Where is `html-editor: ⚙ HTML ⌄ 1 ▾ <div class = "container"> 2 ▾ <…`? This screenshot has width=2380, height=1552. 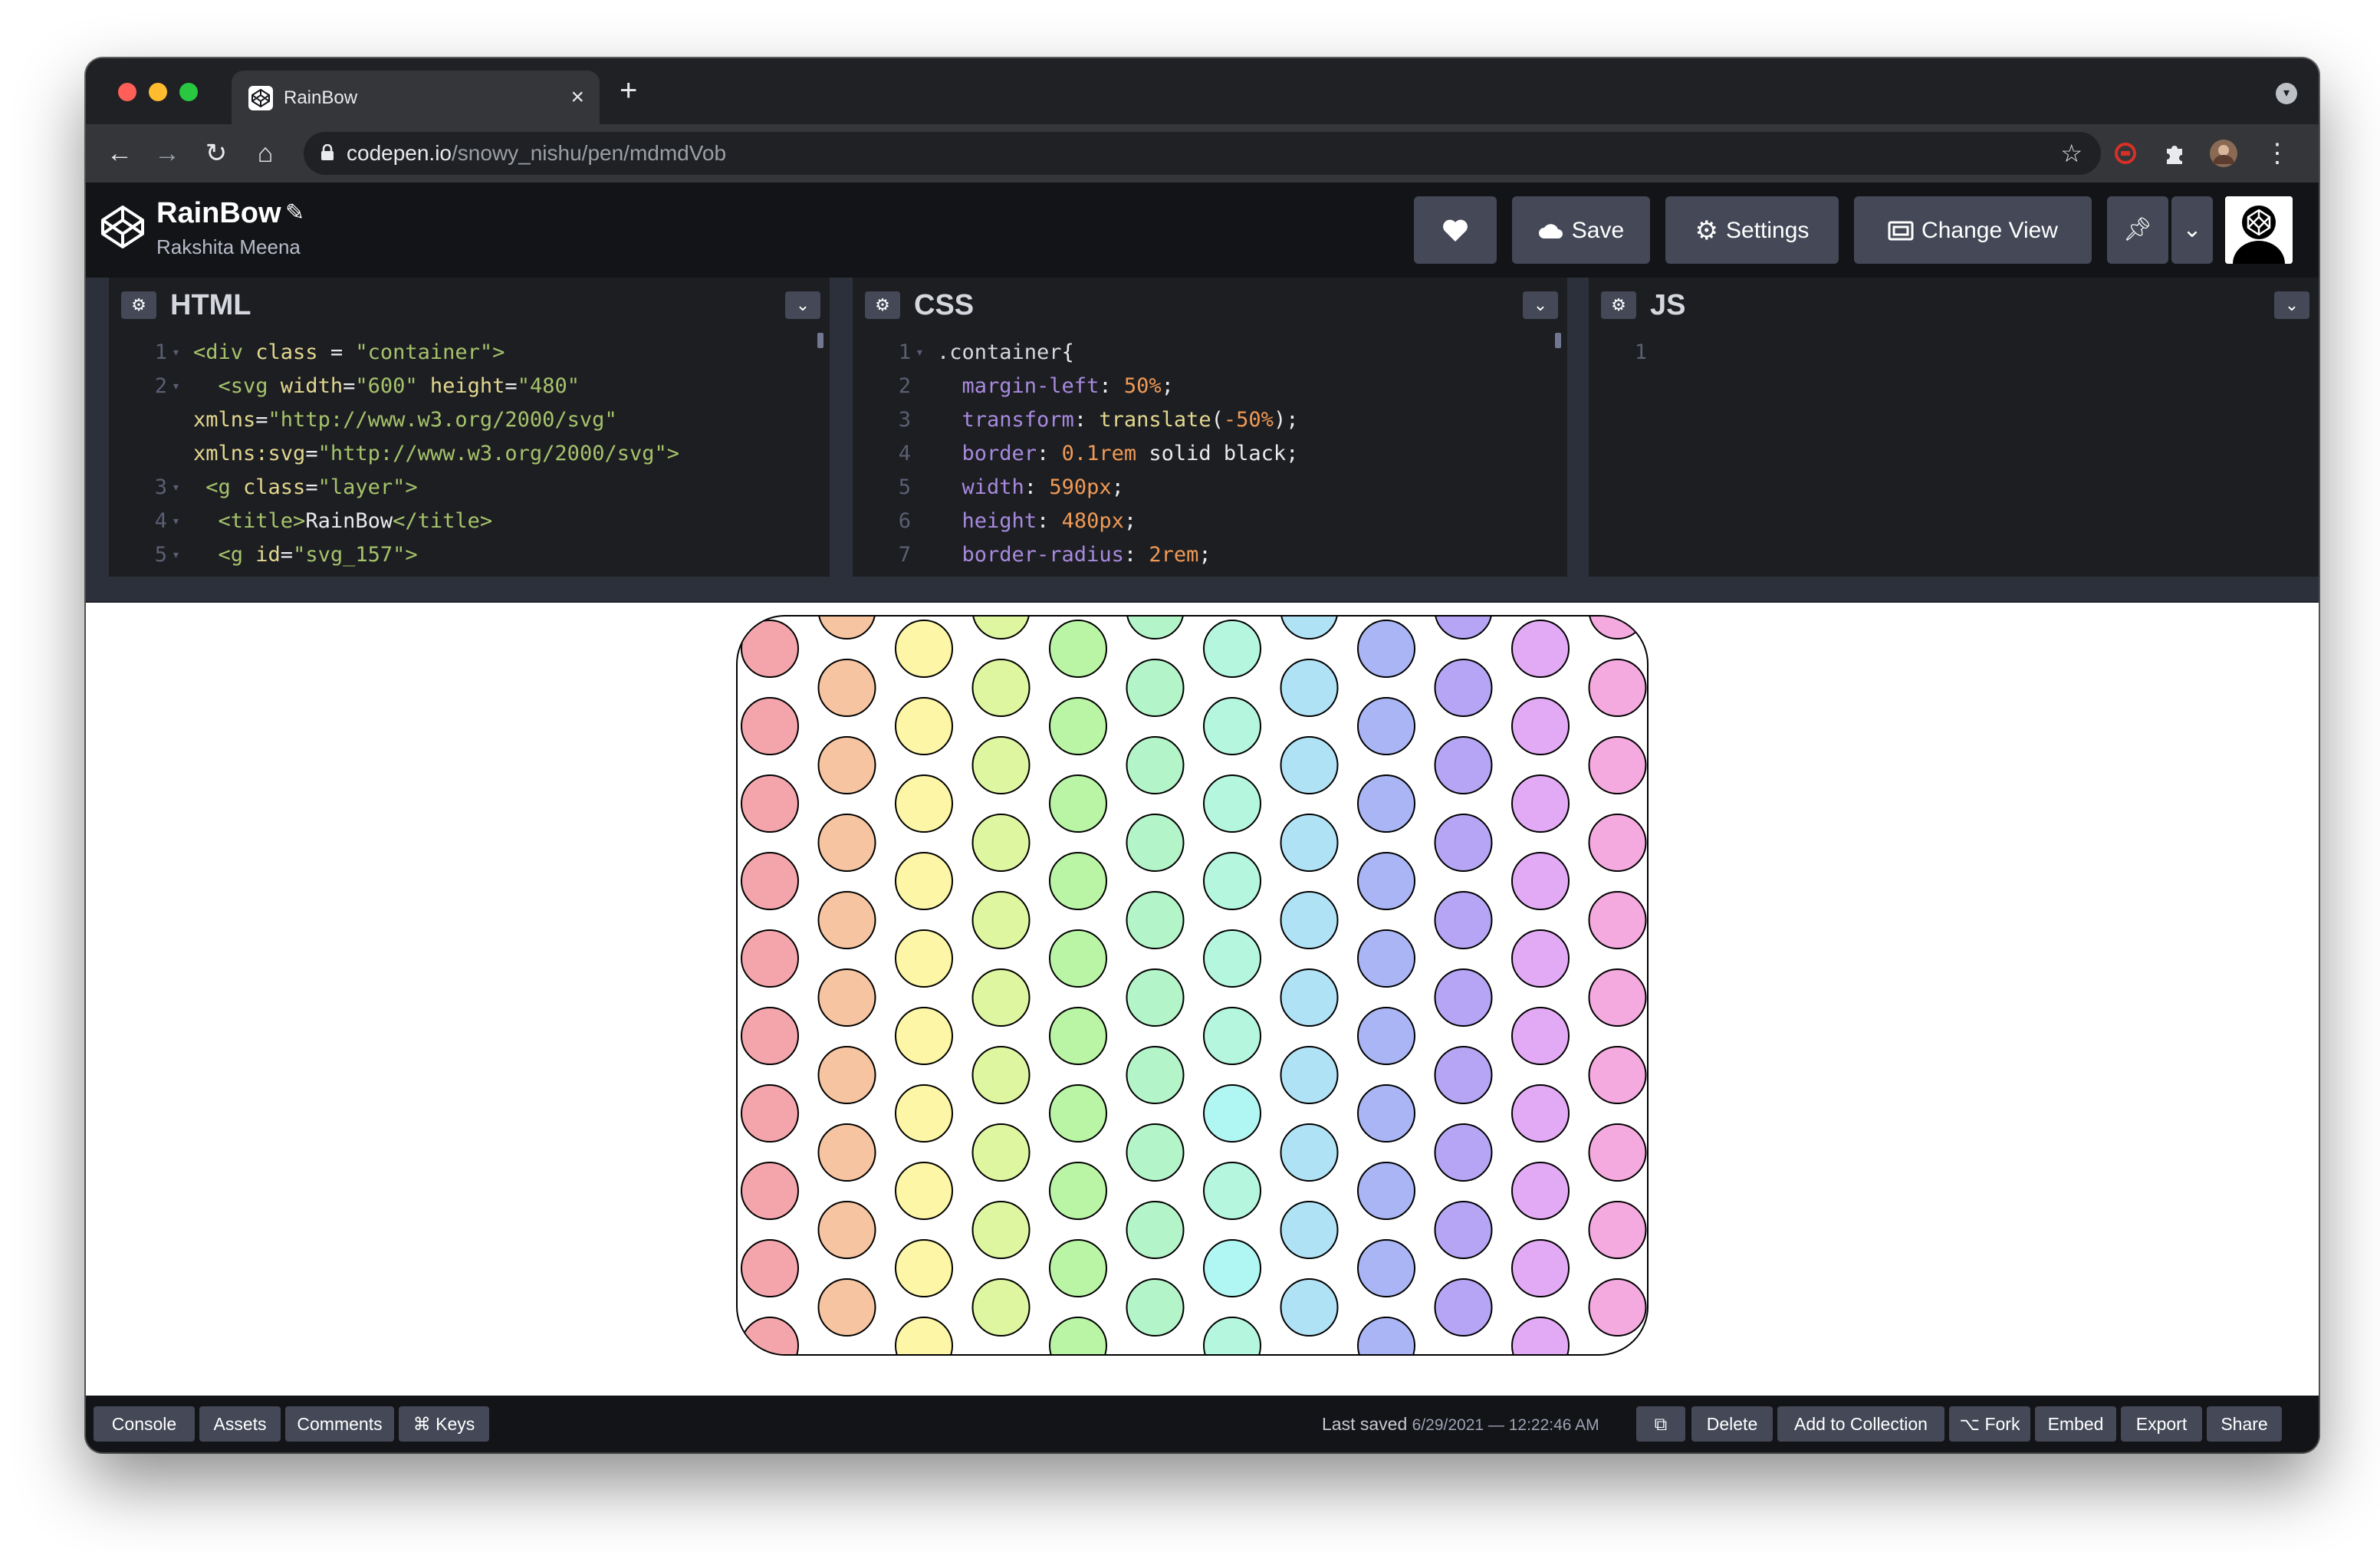 html-editor: ⚙ HTML ⌄ 1 ▾ <div class = "container"> 2 ▾ <… is located at coordinates (470, 428).